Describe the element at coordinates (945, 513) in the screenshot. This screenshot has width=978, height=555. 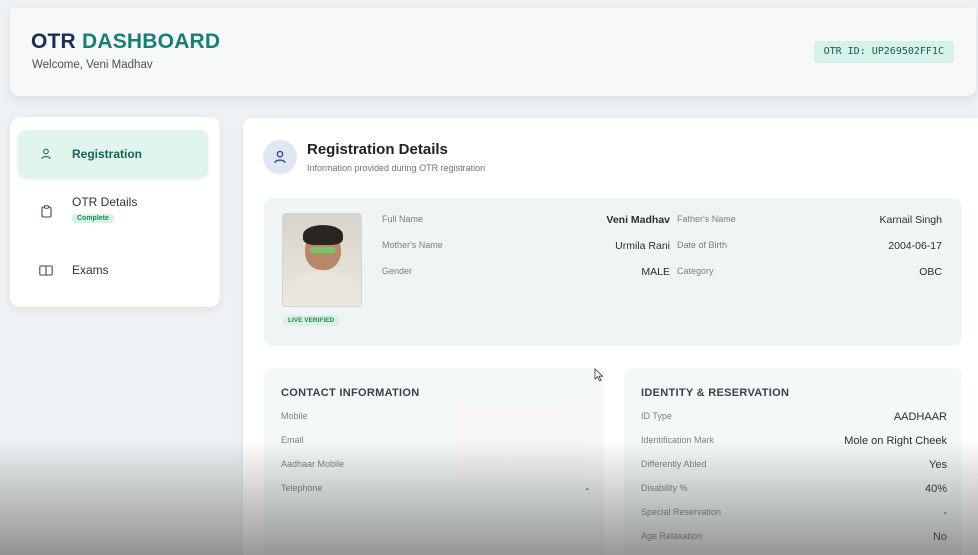
I see `identity-value: -` at that location.